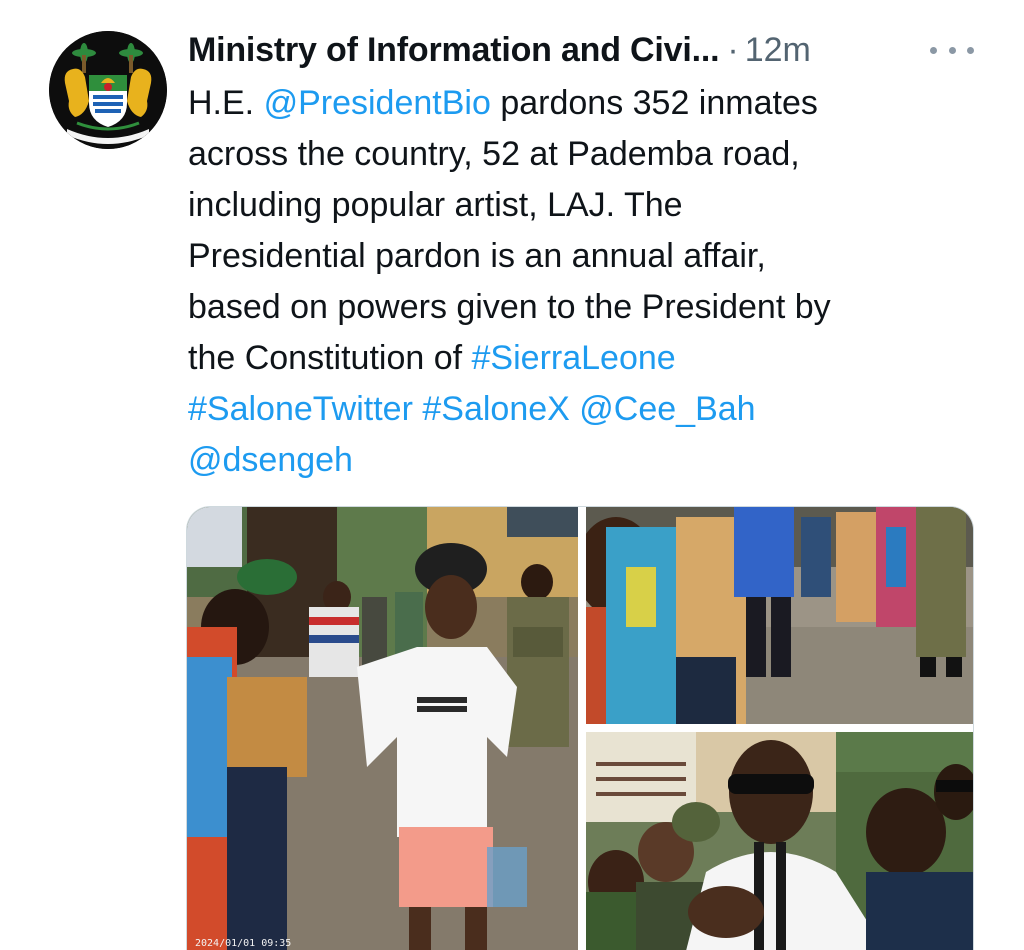  Describe the element at coordinates (654, 103) in the screenshot. I see `tweet-text-segment: pardons 352 inmates` at that location.